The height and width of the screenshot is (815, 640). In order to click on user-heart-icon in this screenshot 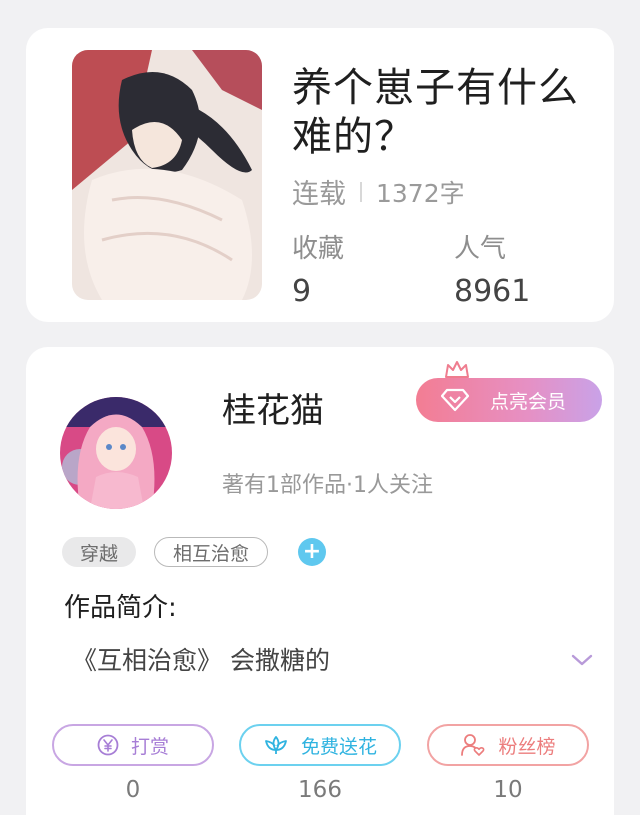, I will do `click(473, 745)`.